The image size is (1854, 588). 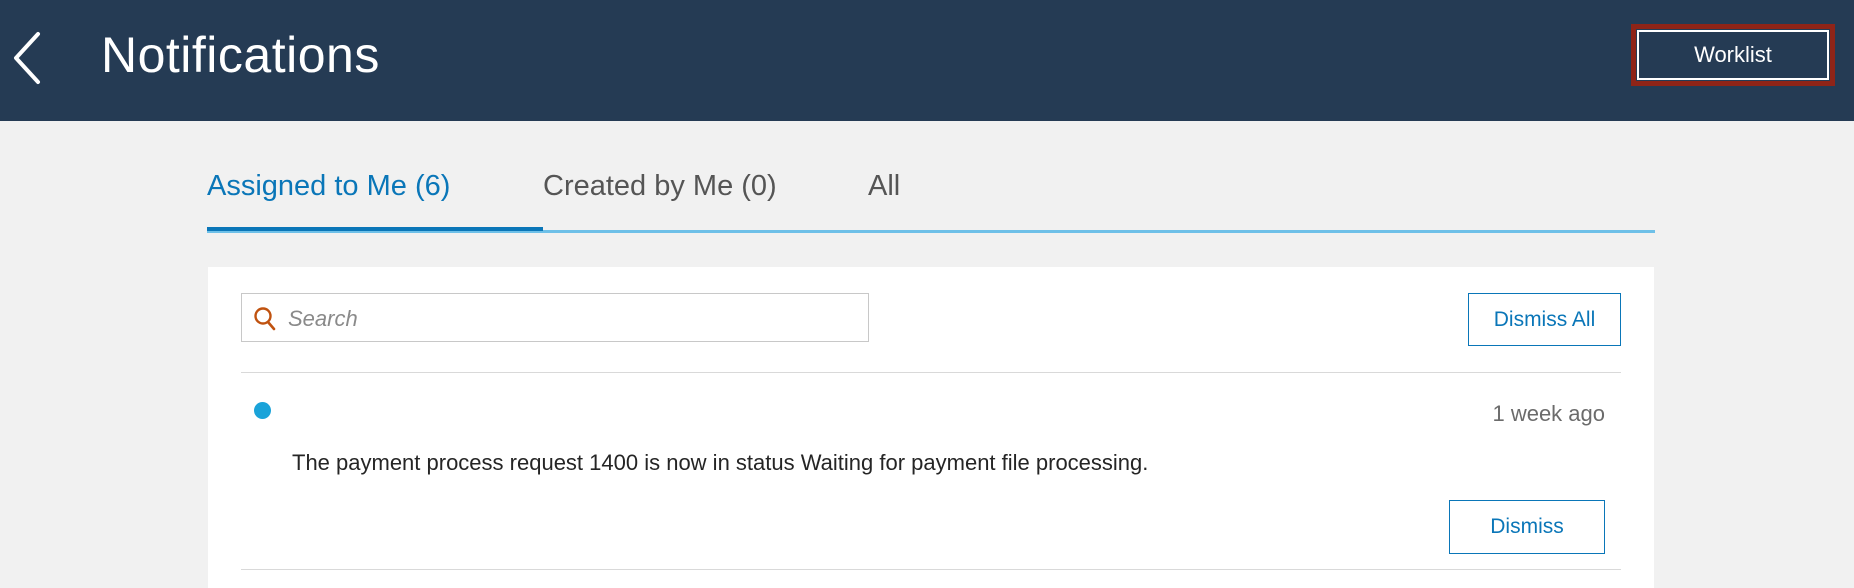 I want to click on tab-assigned-to-me: Assigned to Me (6), so click(x=328, y=186).